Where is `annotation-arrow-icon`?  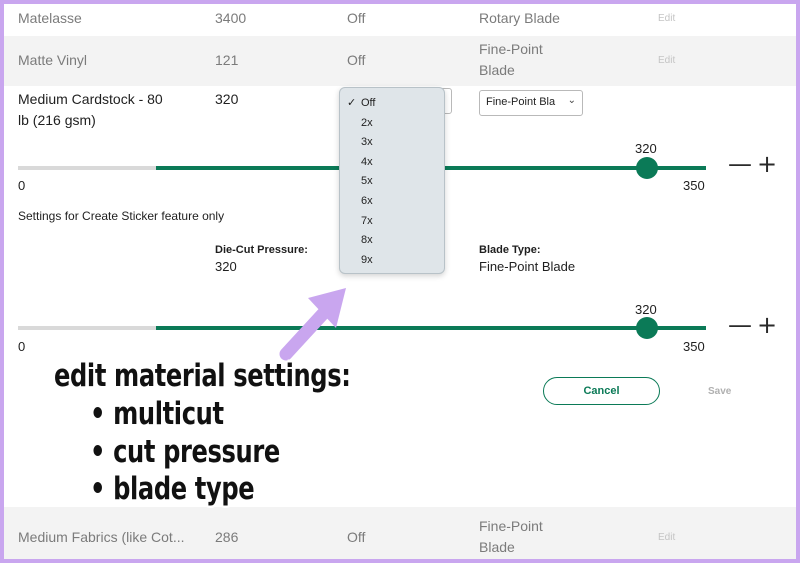 annotation-arrow-icon is located at coordinates (312, 324).